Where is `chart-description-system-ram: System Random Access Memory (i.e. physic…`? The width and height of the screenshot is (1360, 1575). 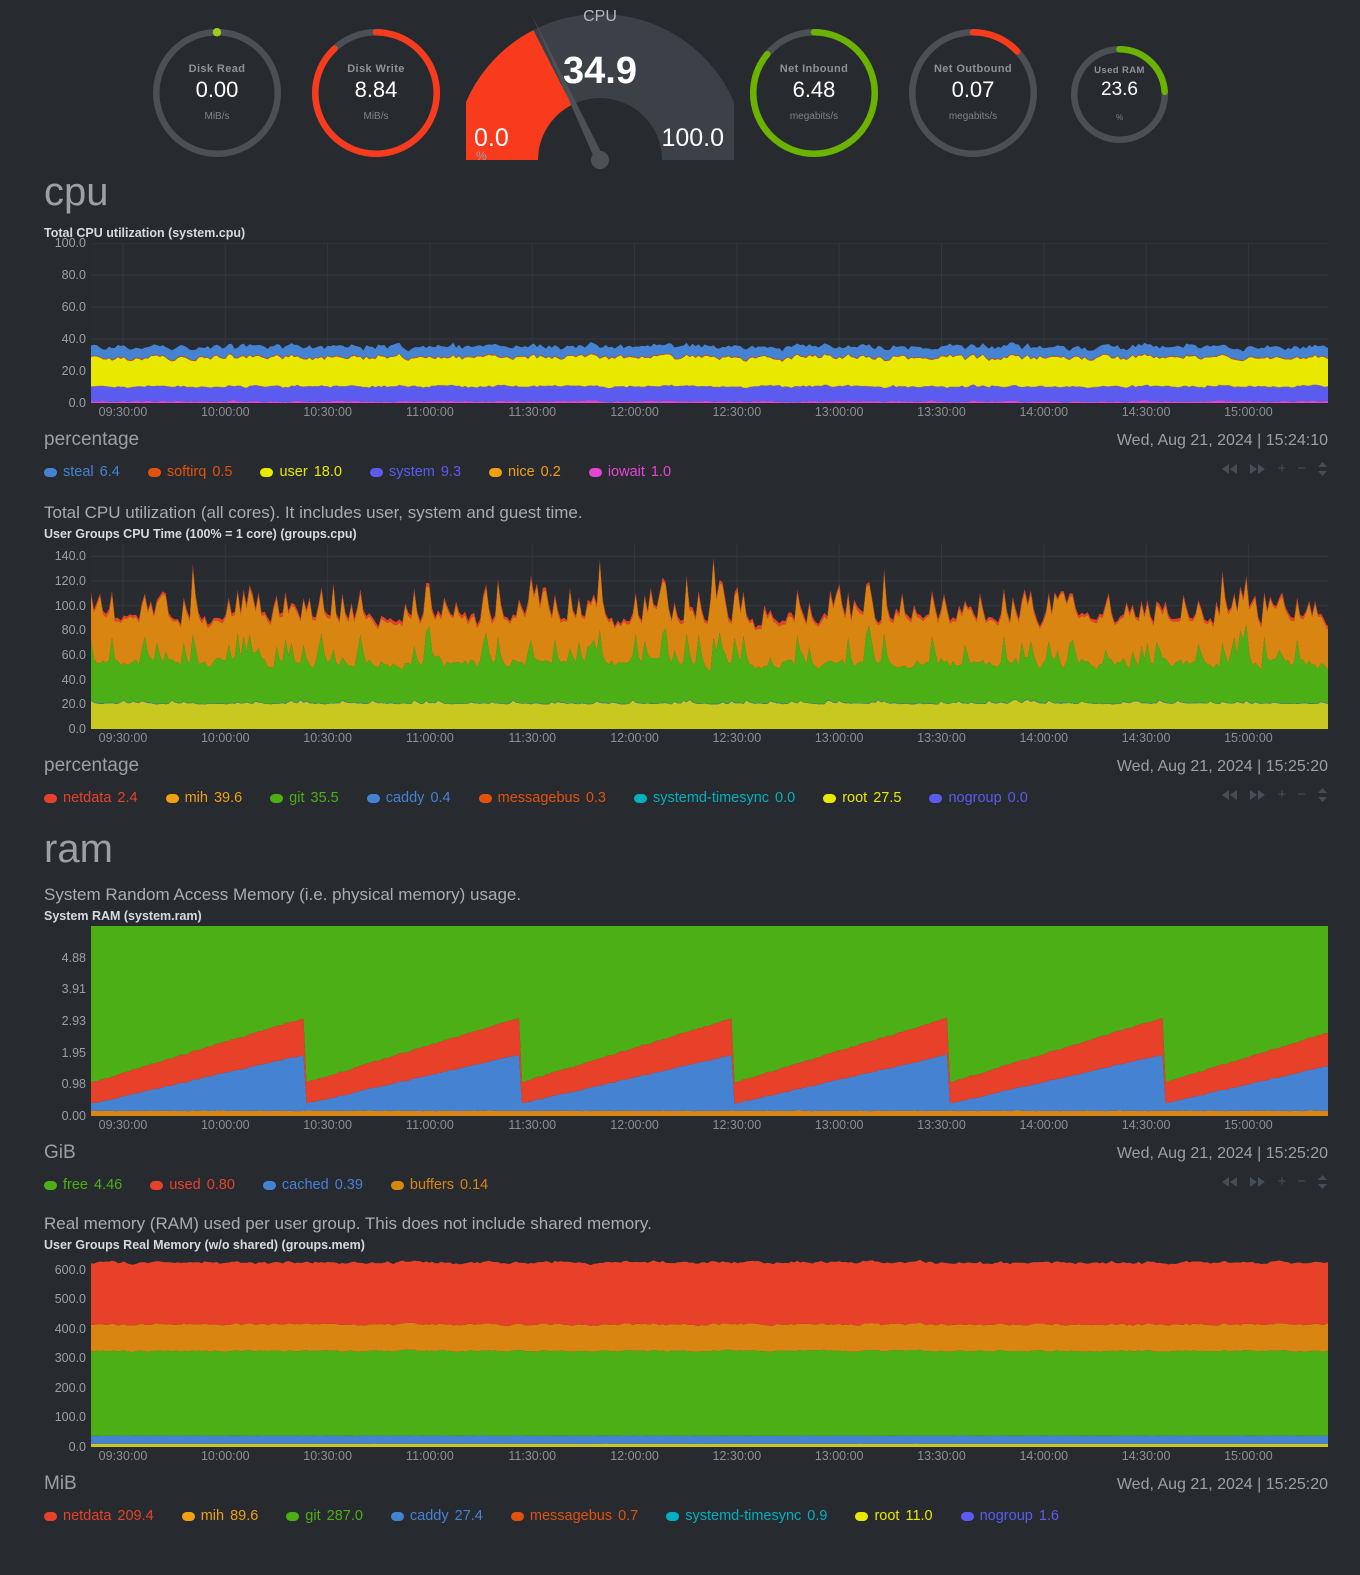
chart-description-system-ram: System Random Access Memory (i.e. physic… is located at coordinates (283, 894).